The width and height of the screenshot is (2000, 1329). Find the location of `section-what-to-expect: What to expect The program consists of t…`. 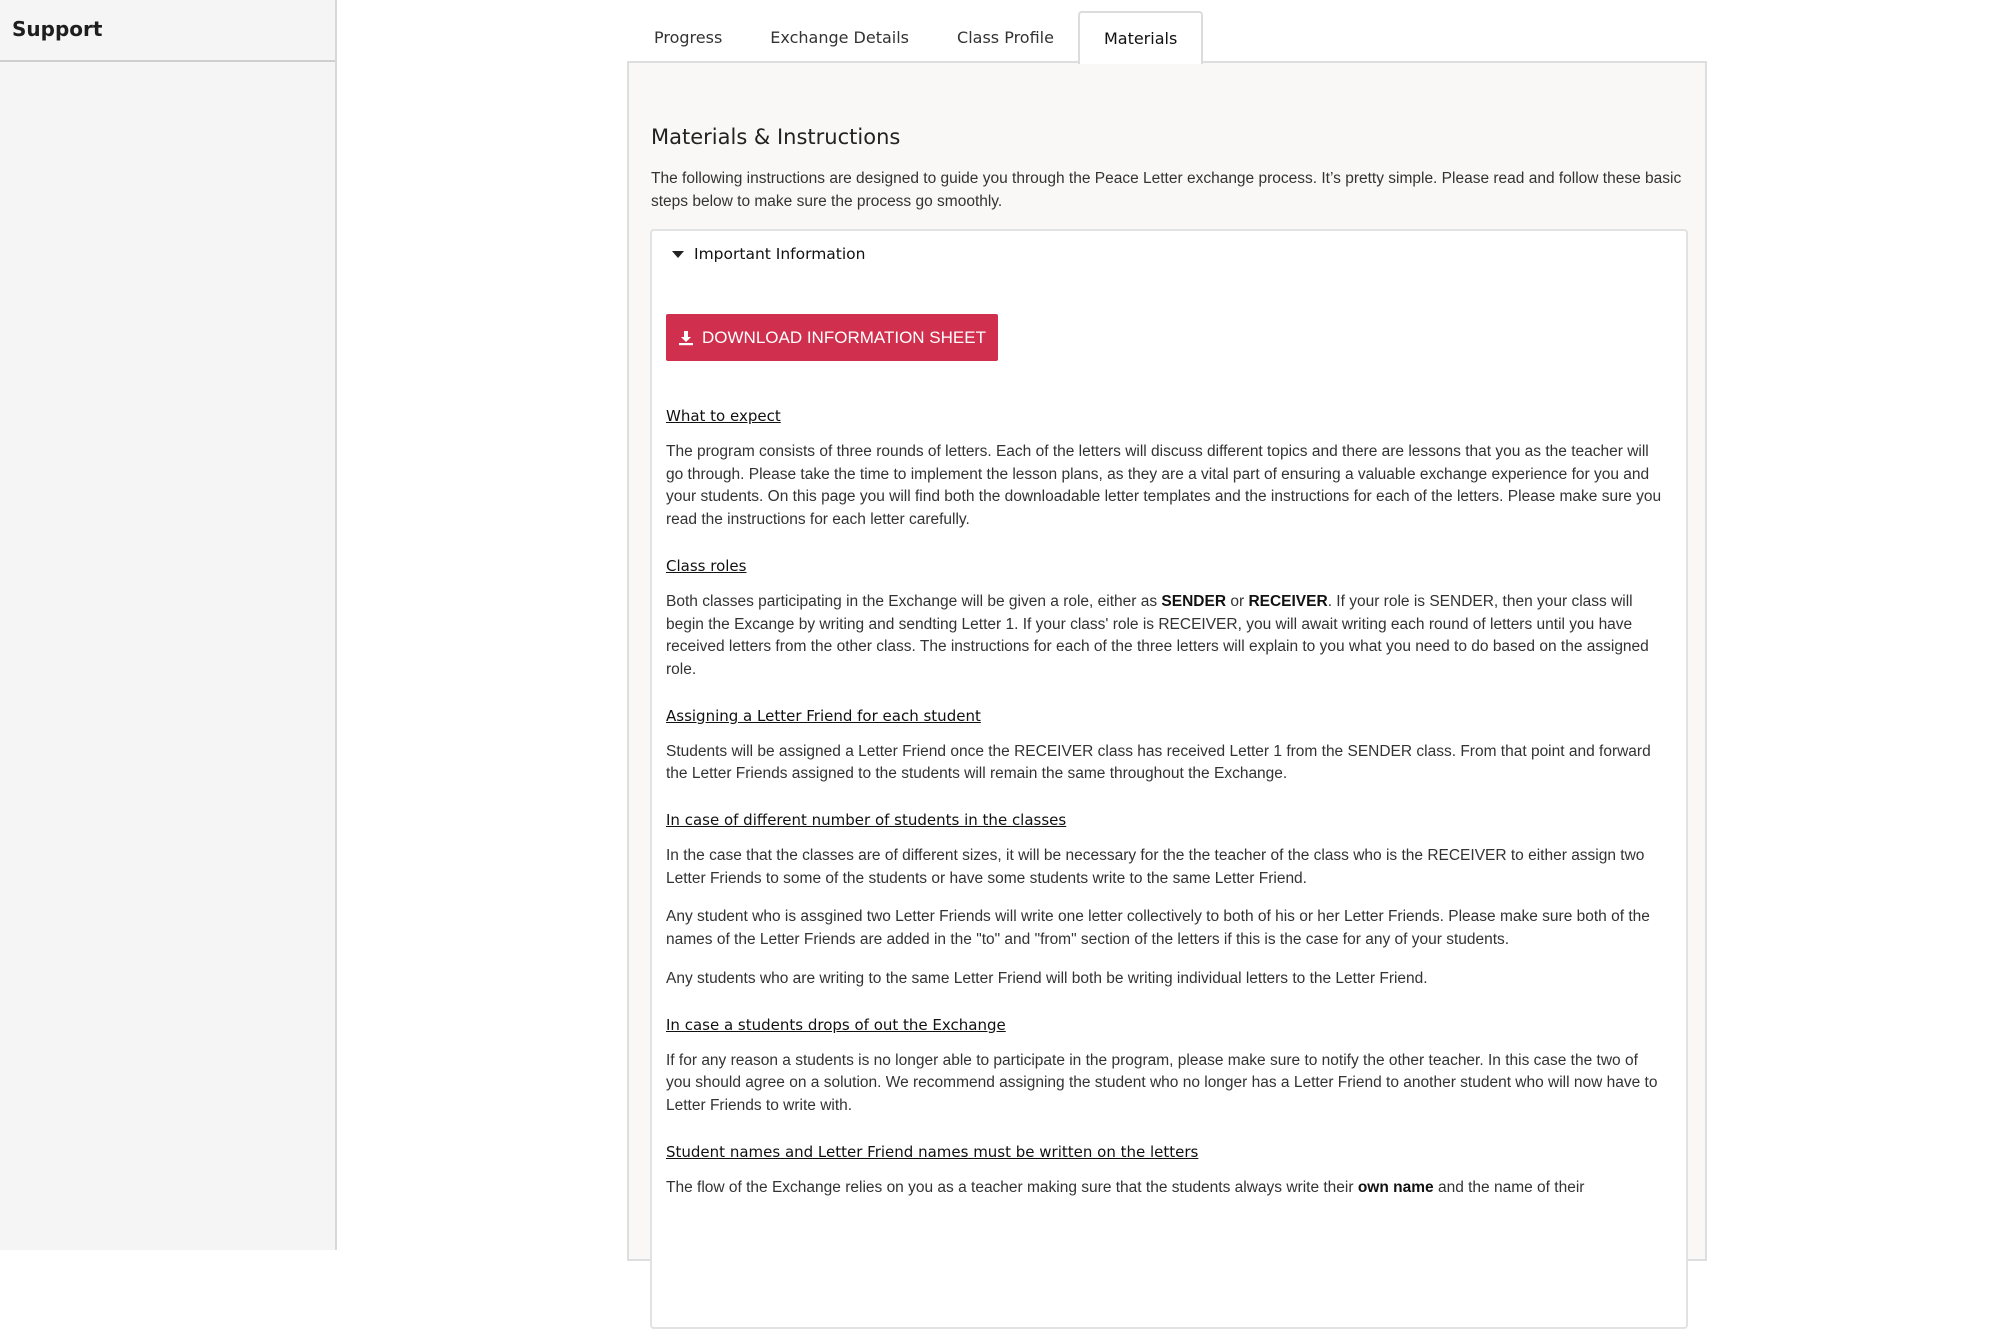

section-what-to-expect: What to expect The program consists of t… is located at coordinates (1166, 469).